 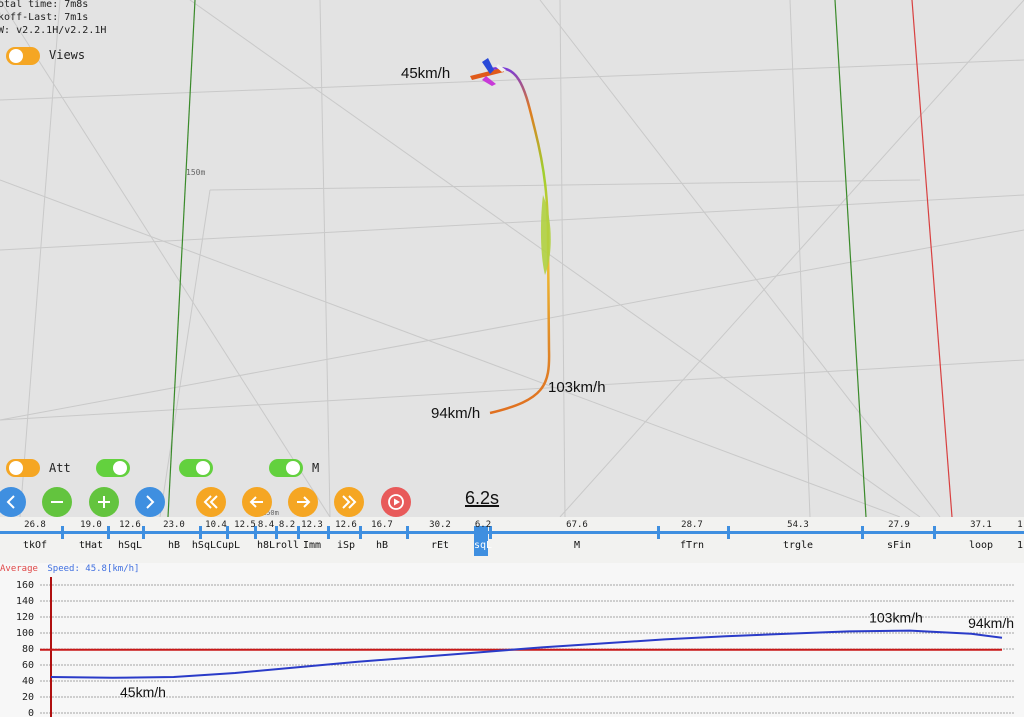 I want to click on step-forward-button, so click(x=303, y=502).